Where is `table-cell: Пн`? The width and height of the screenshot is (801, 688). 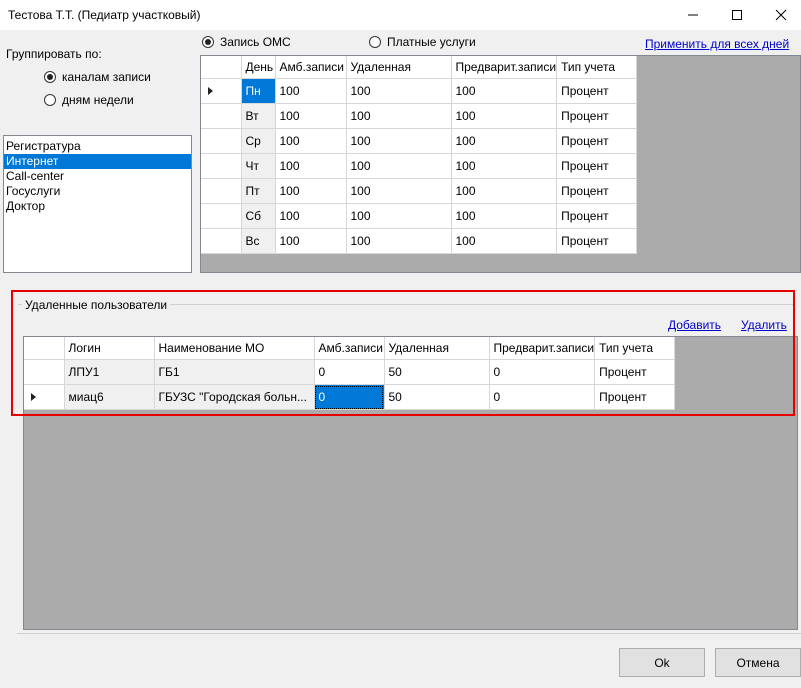
table-cell: Пн is located at coordinates (258, 91).